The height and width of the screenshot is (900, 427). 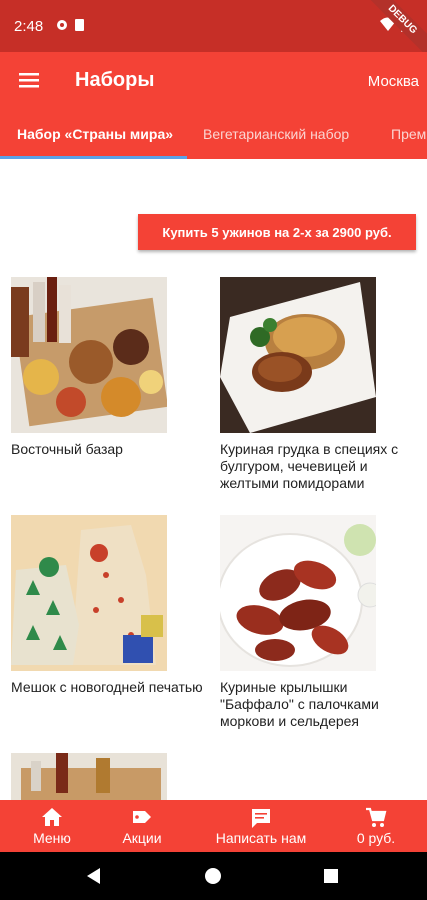 What do you see at coordinates (70, 25) in the screenshot?
I see `settings-icon` at bounding box center [70, 25].